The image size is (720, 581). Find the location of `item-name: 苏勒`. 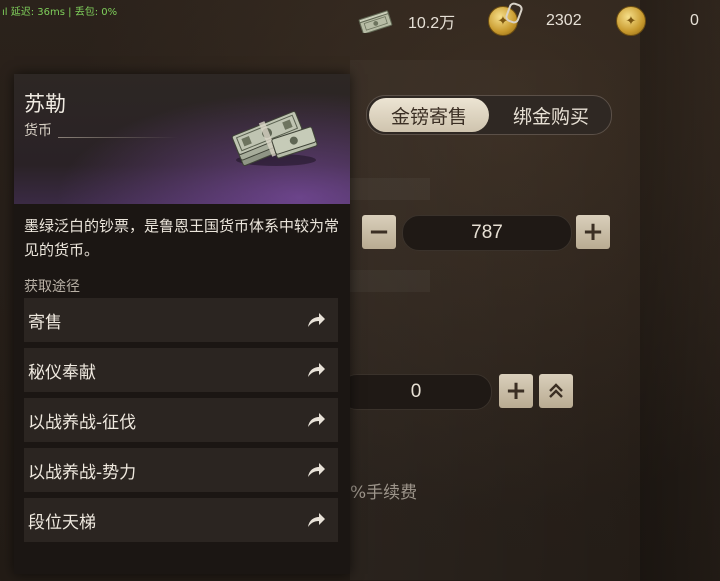

item-name: 苏勒 is located at coordinates (45, 104).